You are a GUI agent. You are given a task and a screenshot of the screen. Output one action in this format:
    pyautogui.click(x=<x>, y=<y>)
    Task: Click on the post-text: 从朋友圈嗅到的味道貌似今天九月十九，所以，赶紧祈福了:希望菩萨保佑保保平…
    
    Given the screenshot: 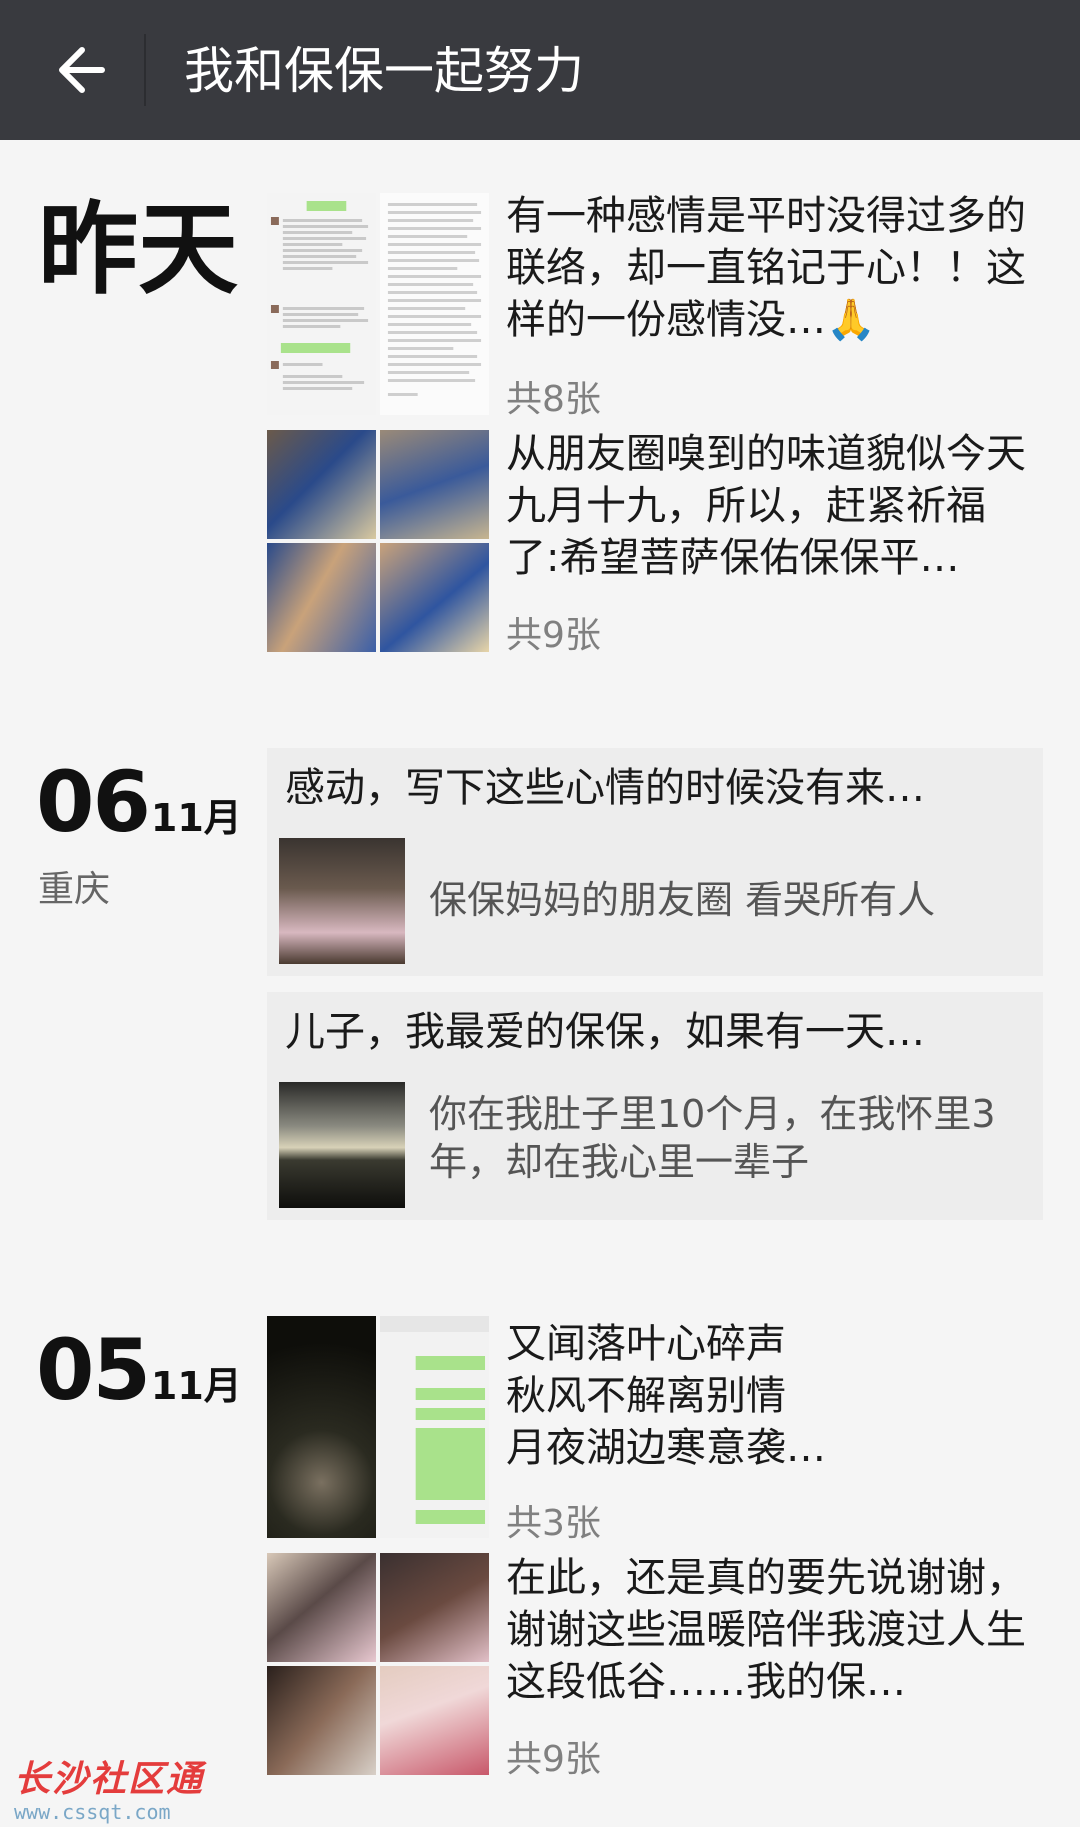 What is the action you would take?
    pyautogui.click(x=766, y=506)
    